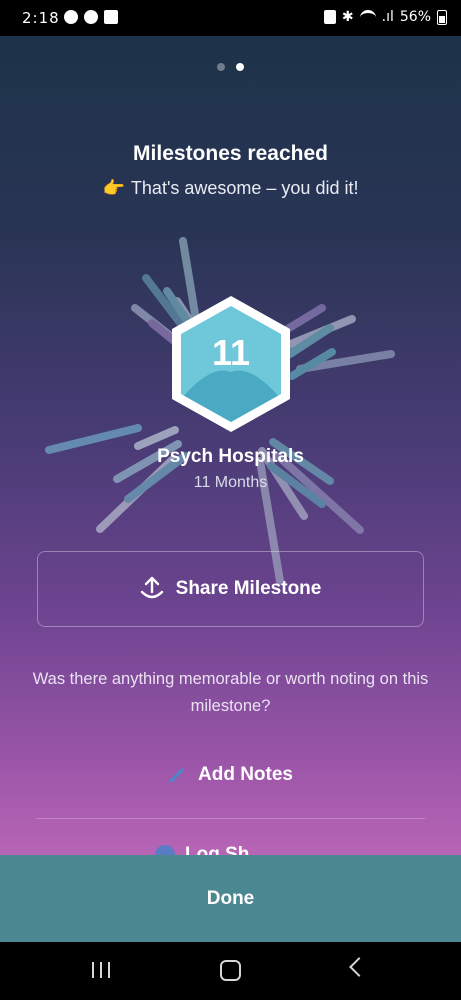 The height and width of the screenshot is (1000, 461). Describe the element at coordinates (230, 818) in the screenshot. I see `divider` at that location.